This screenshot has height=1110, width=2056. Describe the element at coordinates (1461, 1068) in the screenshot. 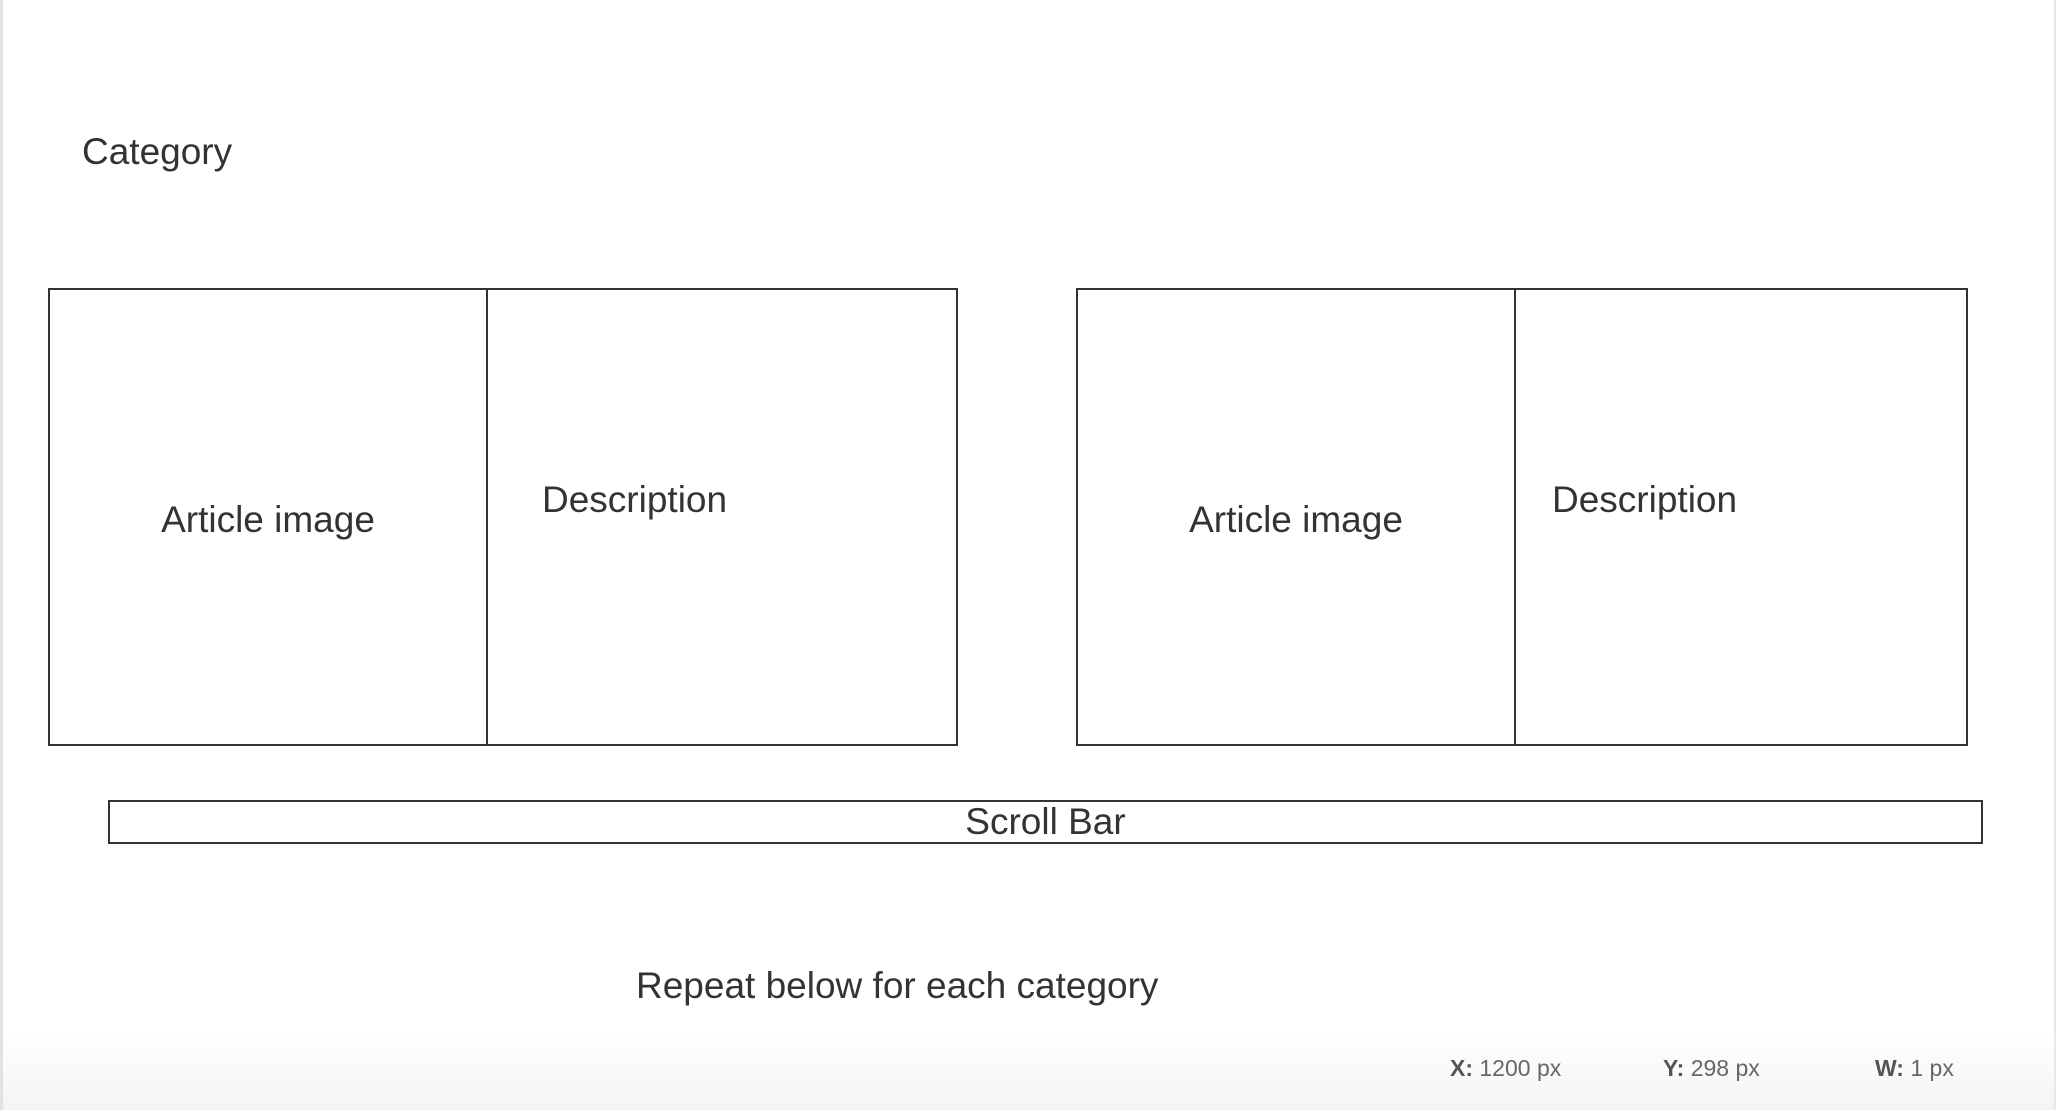

I see `x-coordinate-key: X:` at that location.